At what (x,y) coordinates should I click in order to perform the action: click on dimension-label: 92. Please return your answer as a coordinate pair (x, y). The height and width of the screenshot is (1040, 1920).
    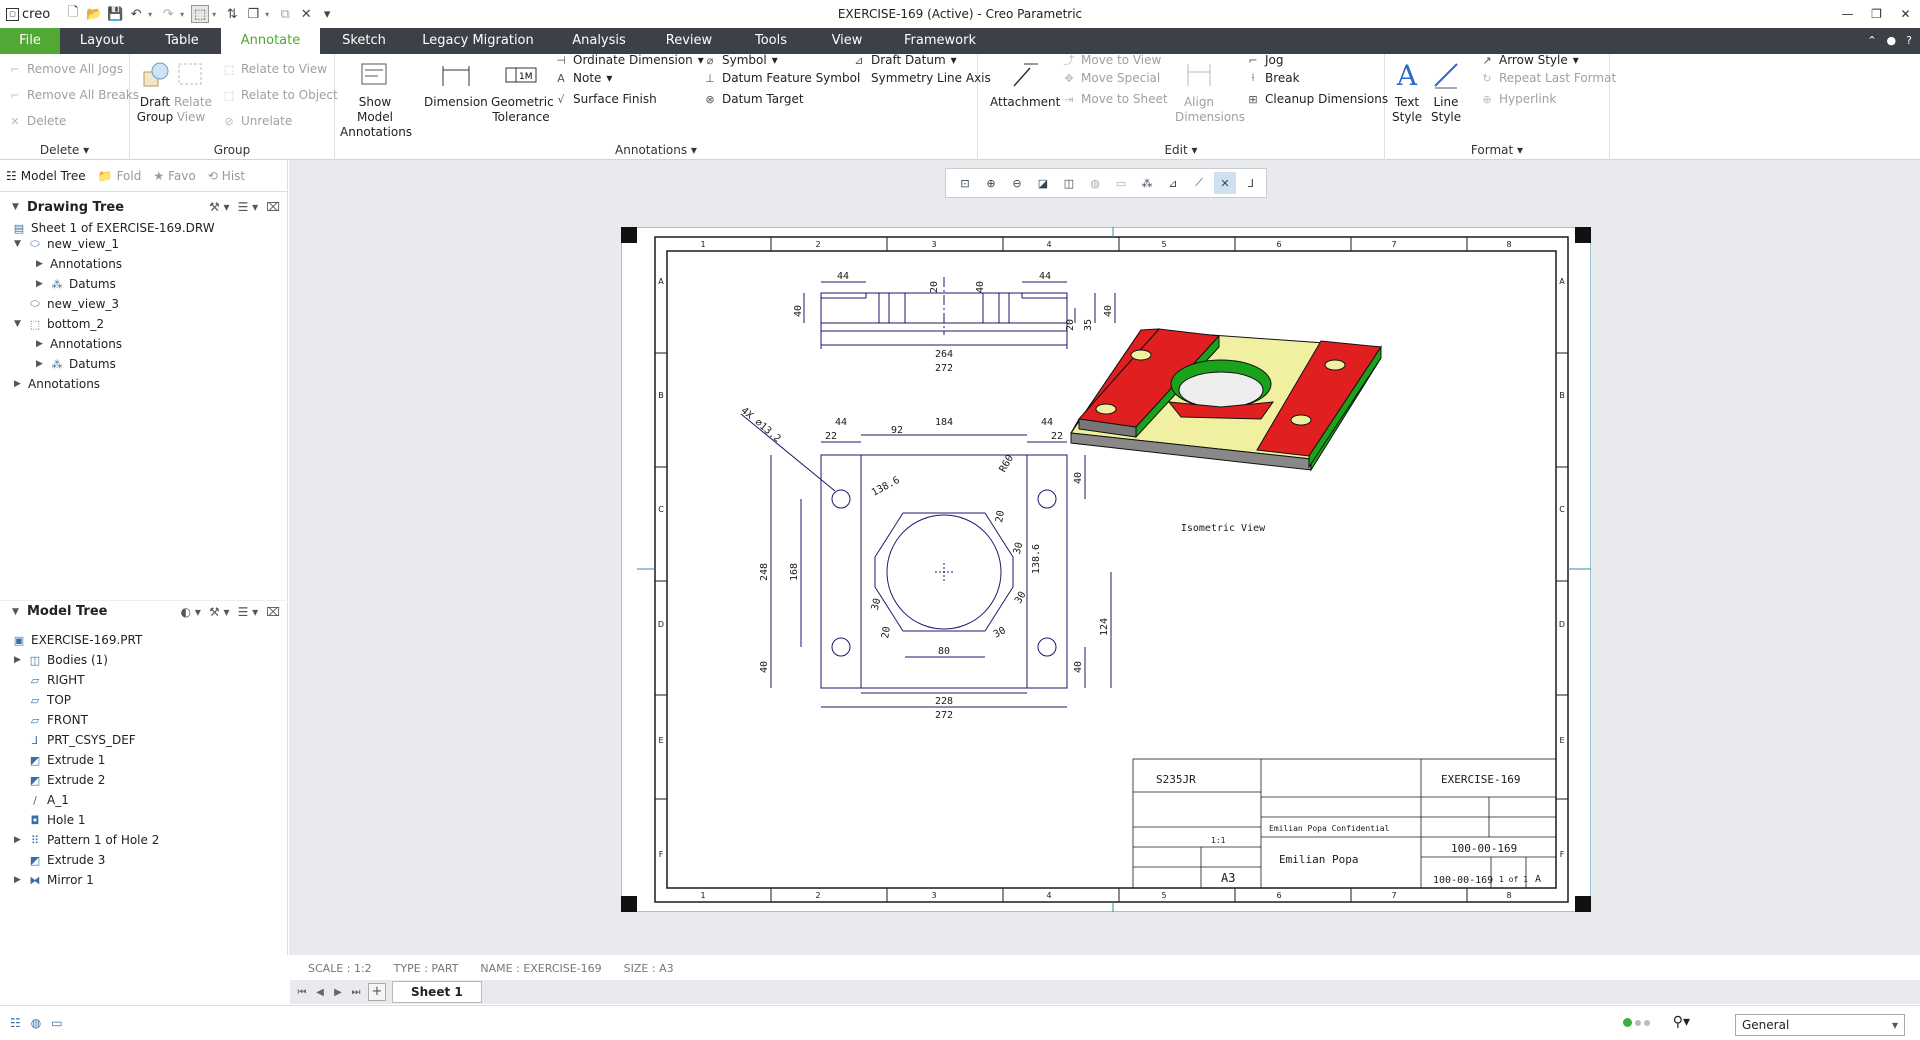
    Looking at the image, I should click on (897, 430).